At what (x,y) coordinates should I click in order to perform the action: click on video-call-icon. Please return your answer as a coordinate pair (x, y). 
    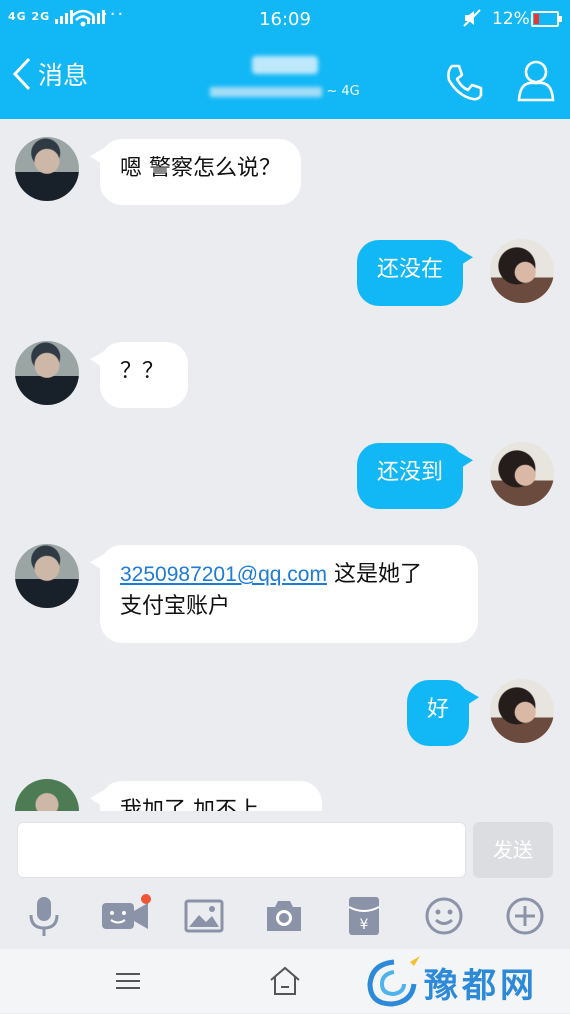
    Looking at the image, I should click on (126, 916).